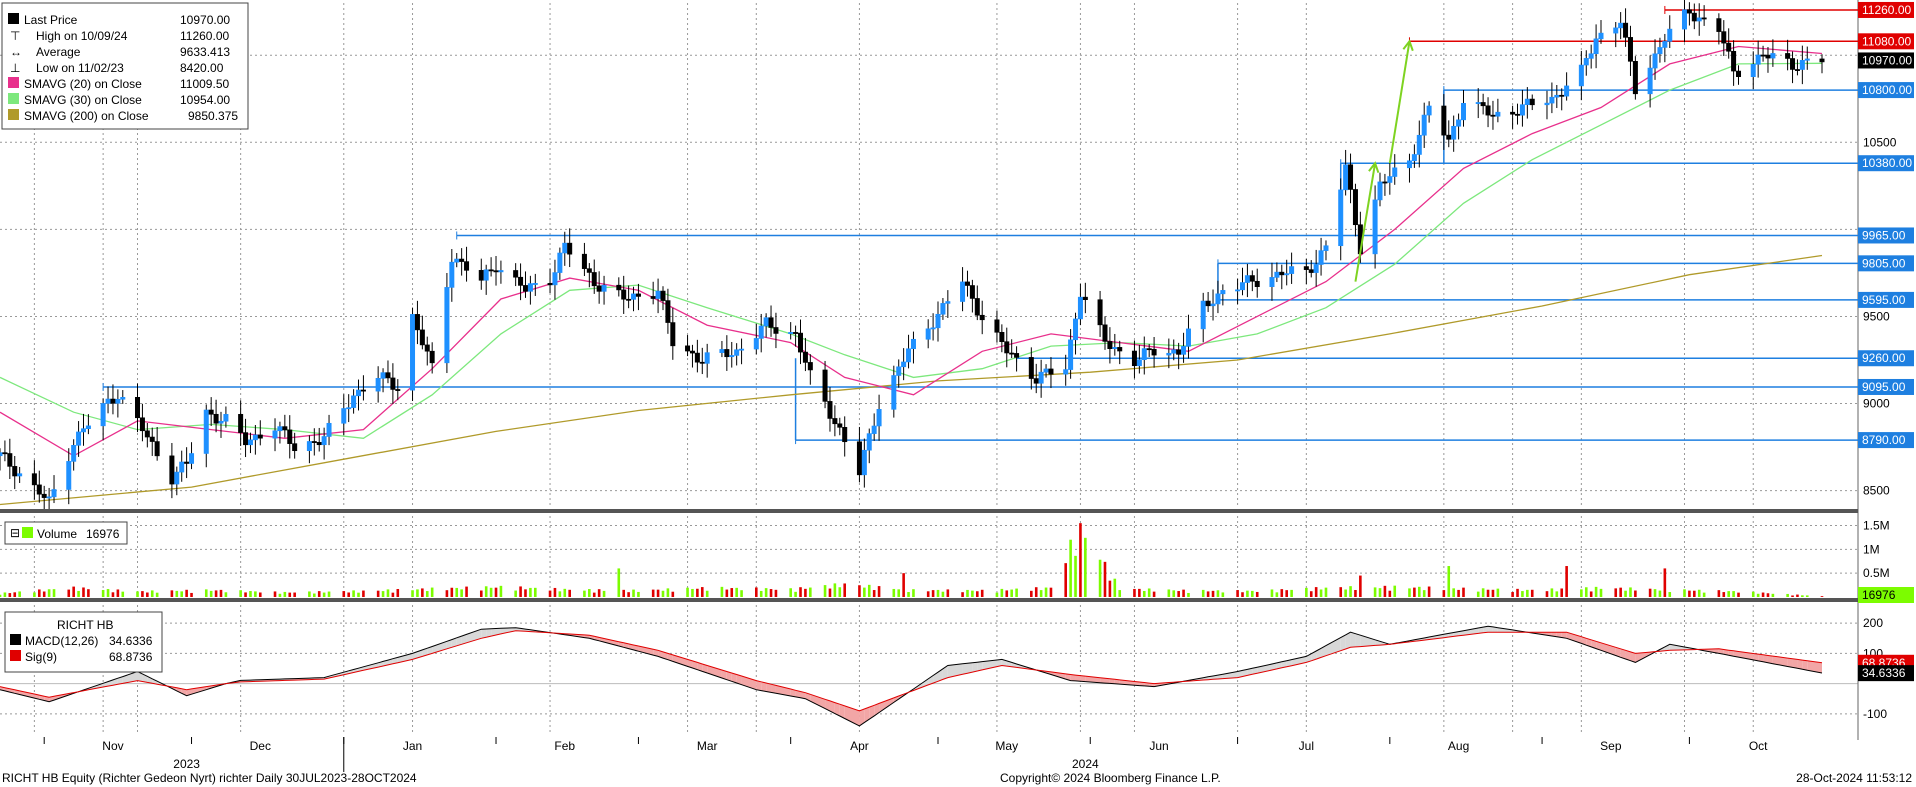 The height and width of the screenshot is (787, 1916). Describe the element at coordinates (260, 746) in the screenshot. I see `month-label: Dec` at that location.